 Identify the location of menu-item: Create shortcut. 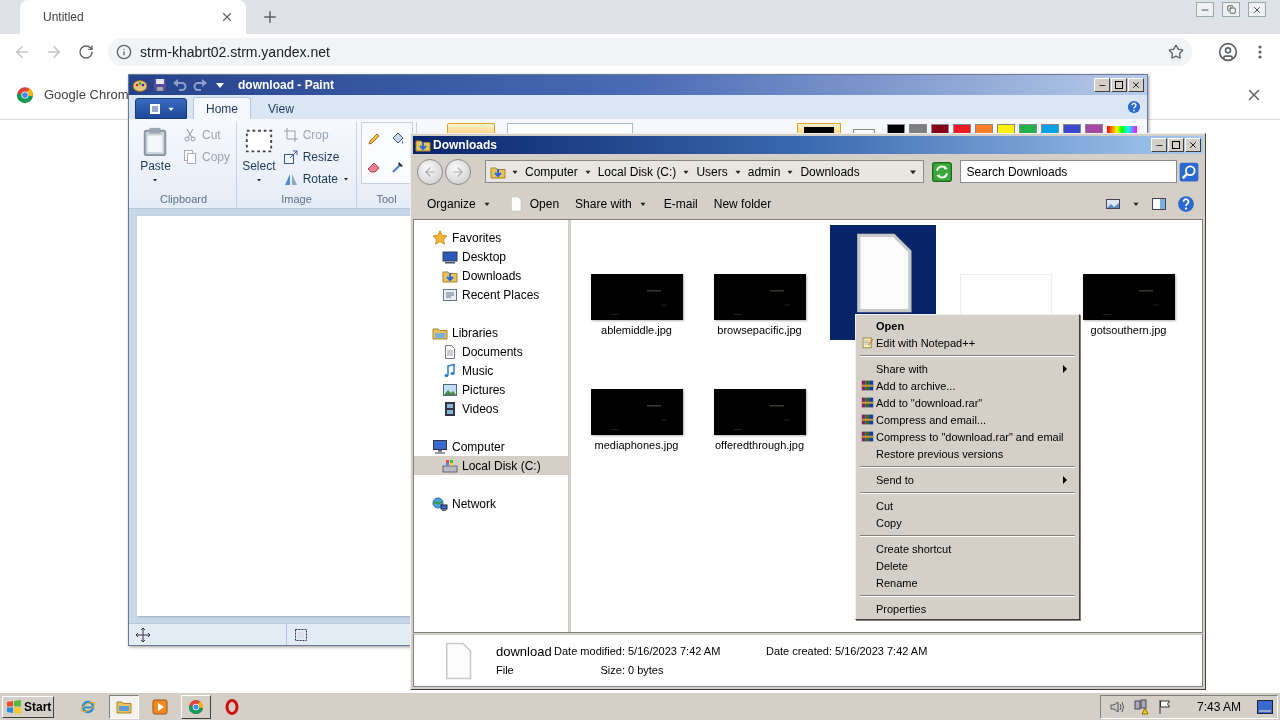
(967, 548).